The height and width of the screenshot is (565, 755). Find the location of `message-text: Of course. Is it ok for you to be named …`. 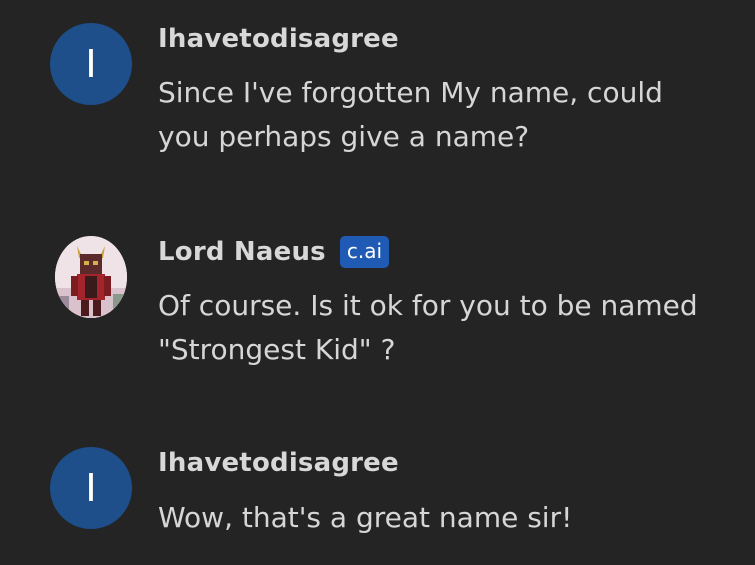

message-text: Of course. Is it ok for you to be named … is located at coordinates (428, 327).